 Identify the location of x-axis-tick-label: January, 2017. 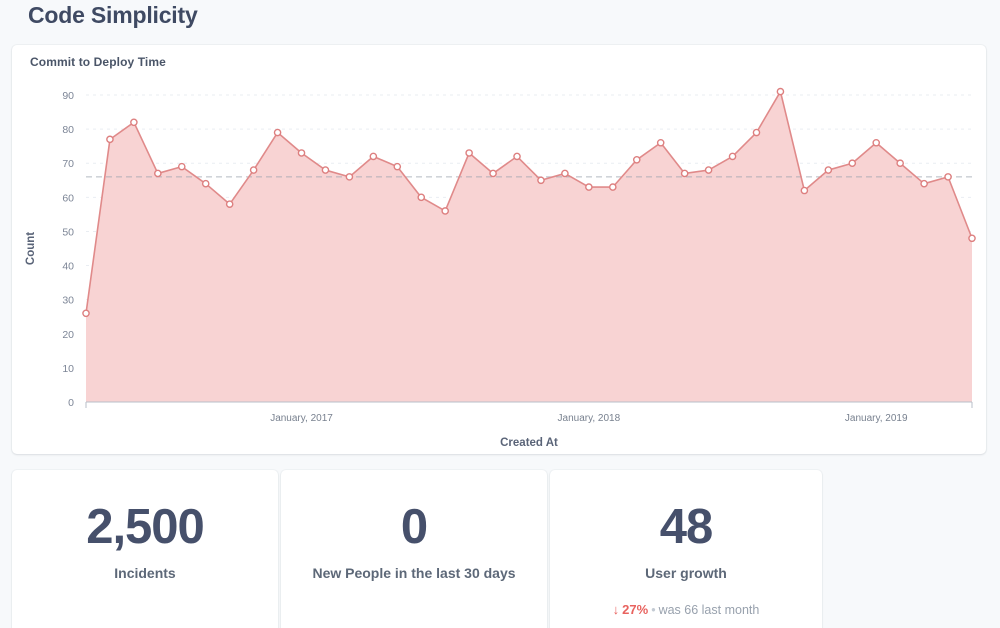
(301, 418).